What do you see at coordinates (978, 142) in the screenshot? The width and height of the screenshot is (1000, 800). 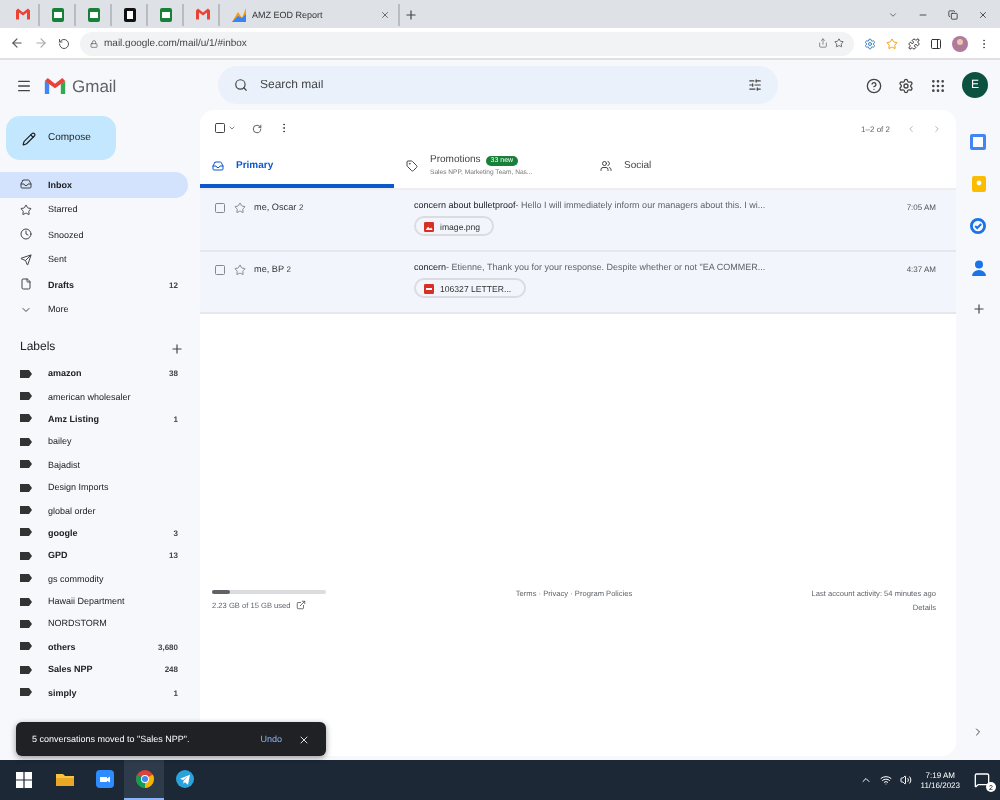 I see `calendar-icon` at bounding box center [978, 142].